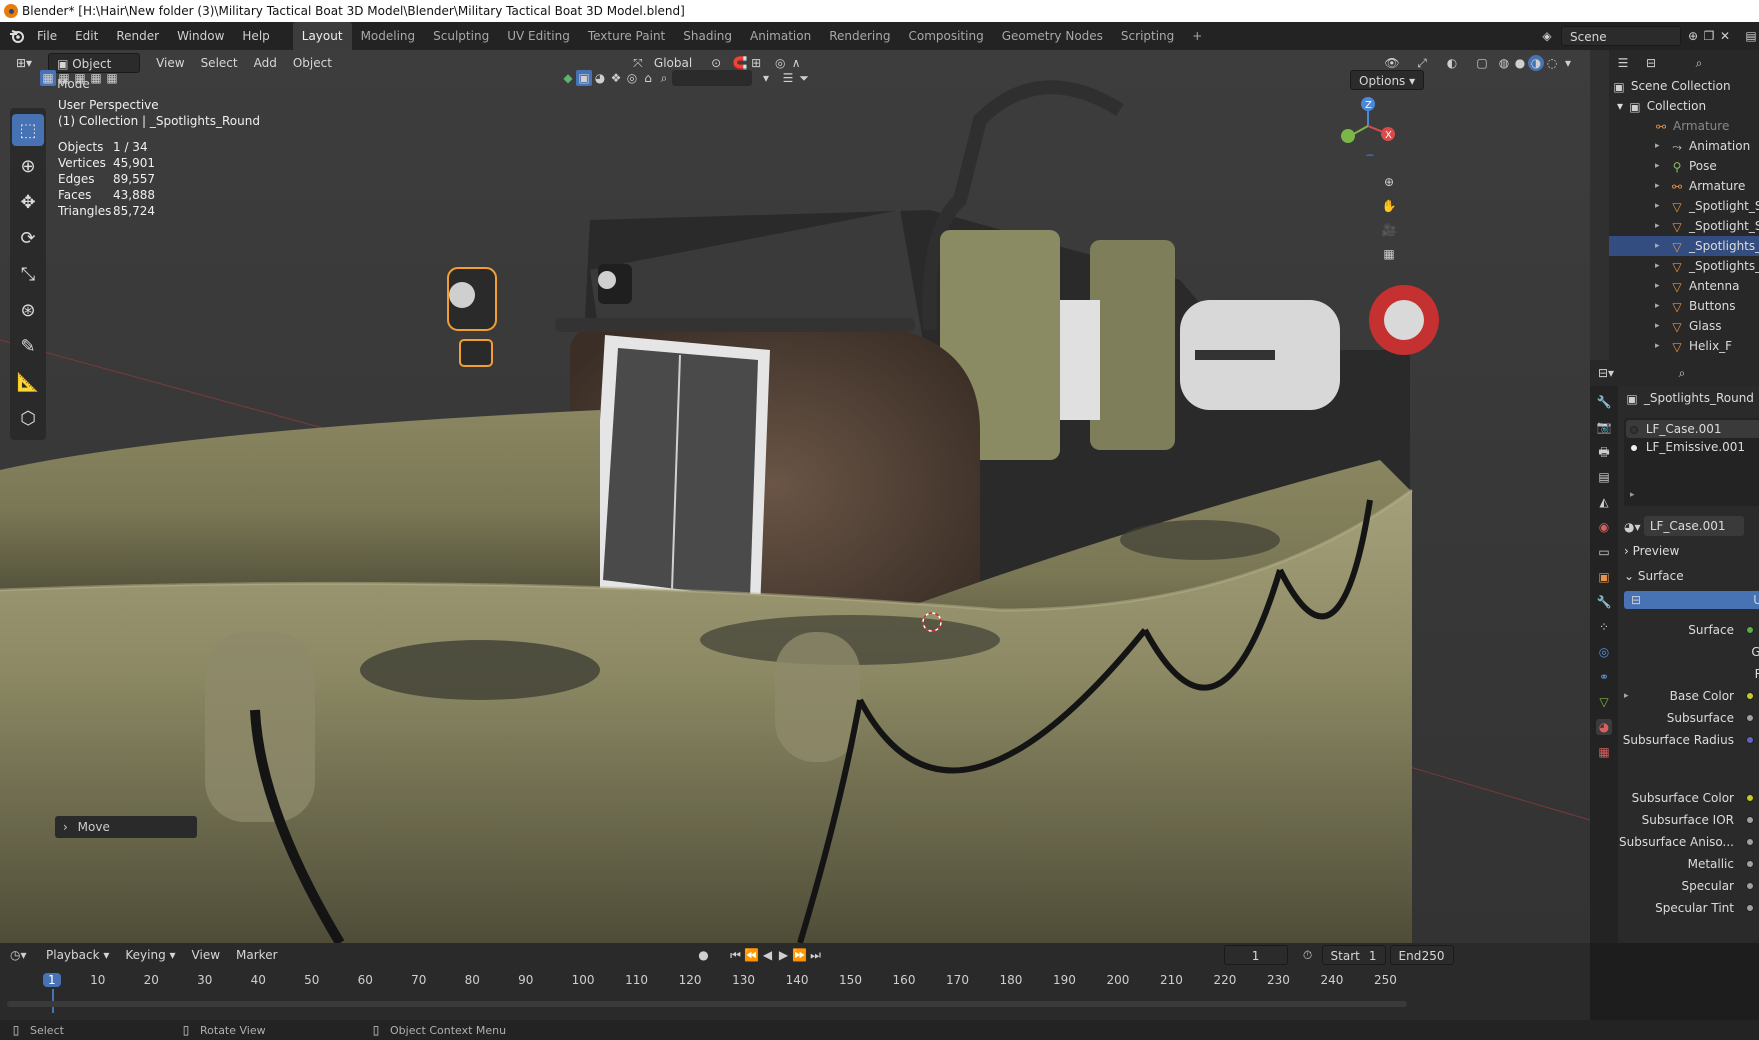 The height and width of the screenshot is (1040, 1759). What do you see at coordinates (1604, 452) in the screenshot?
I see `output-tab-icon: 🖶` at bounding box center [1604, 452].